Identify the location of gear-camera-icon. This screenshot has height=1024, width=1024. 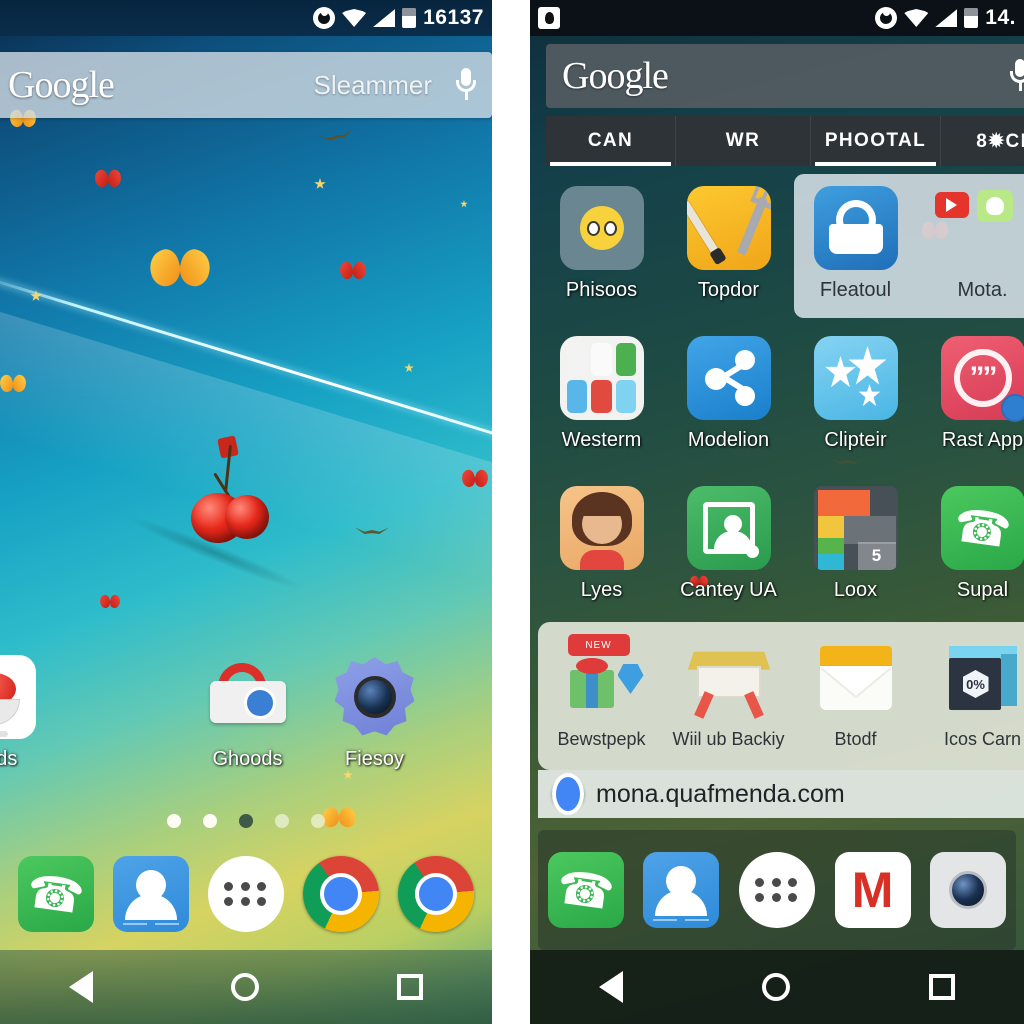
(375, 697).